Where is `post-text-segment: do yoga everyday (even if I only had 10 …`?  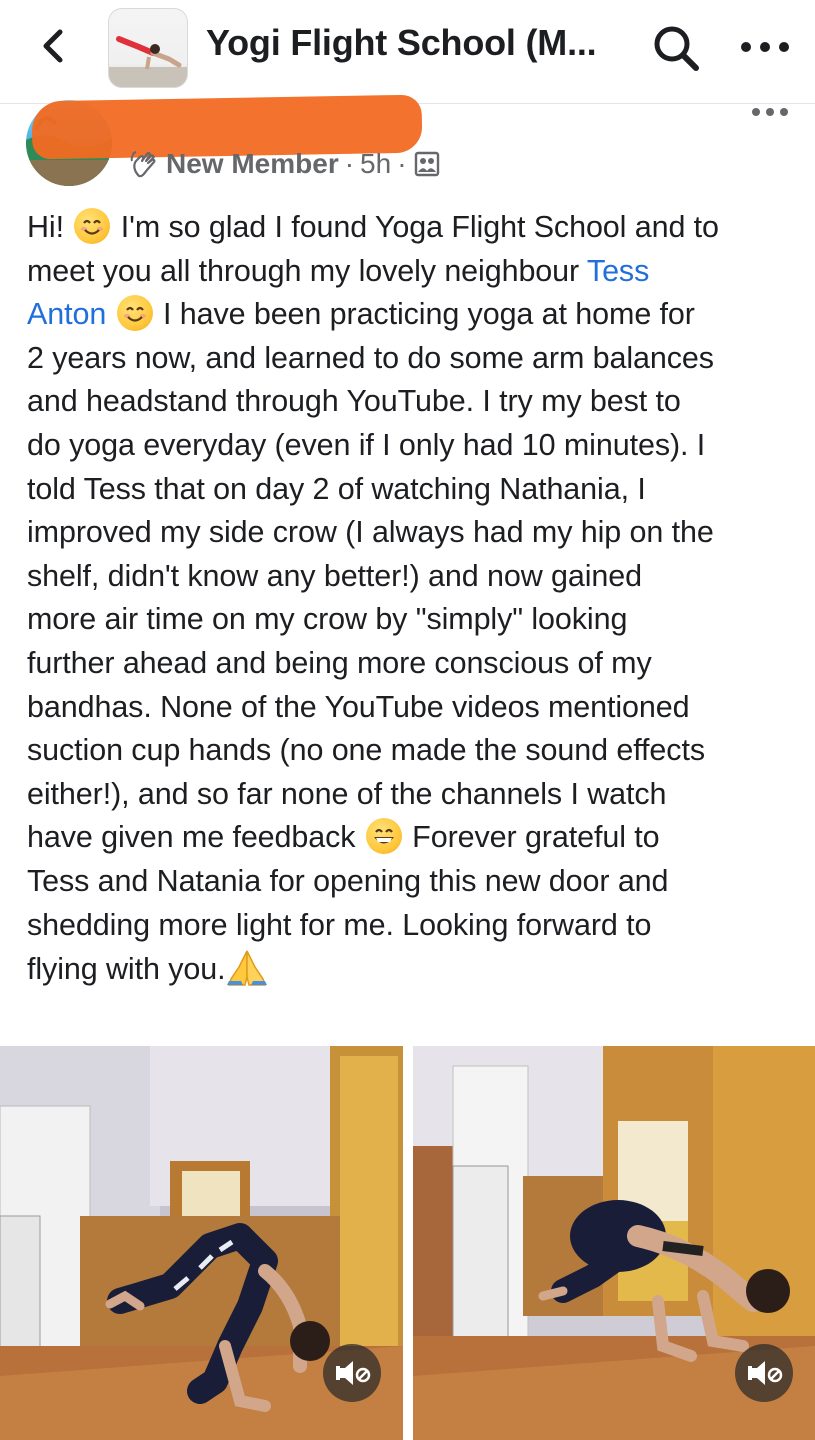 post-text-segment: do yoga everyday (even if I only had 10 … is located at coordinates (366, 444).